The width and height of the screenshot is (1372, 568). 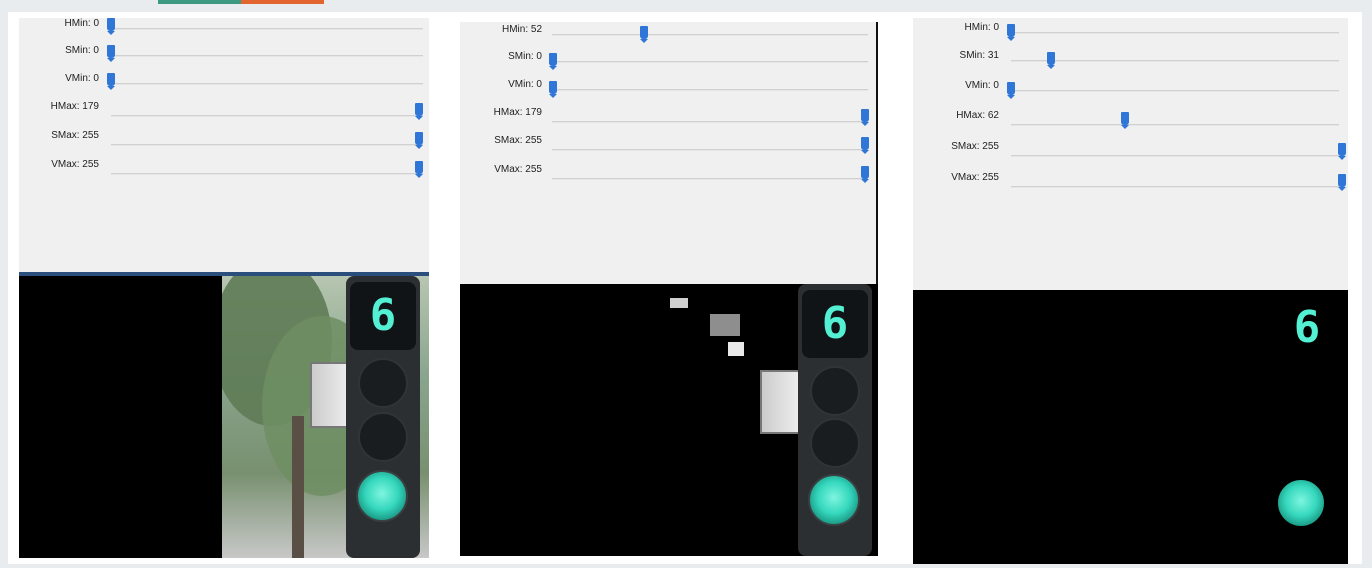 I want to click on slider-label: HMin: 52, so click(x=521, y=29).